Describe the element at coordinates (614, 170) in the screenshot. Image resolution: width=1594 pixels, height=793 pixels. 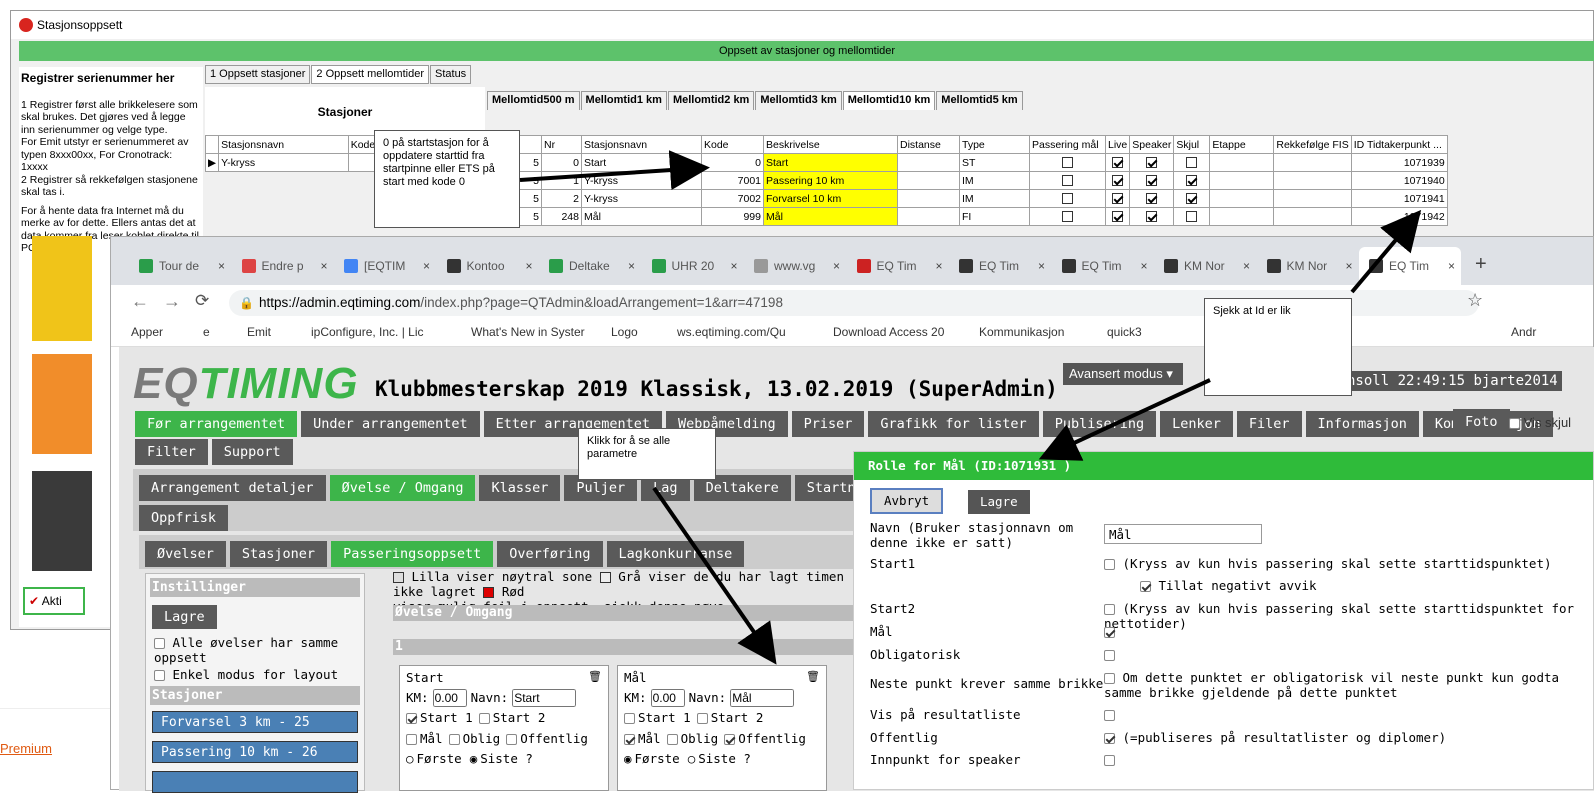
I see `arrow-to-kode` at that location.